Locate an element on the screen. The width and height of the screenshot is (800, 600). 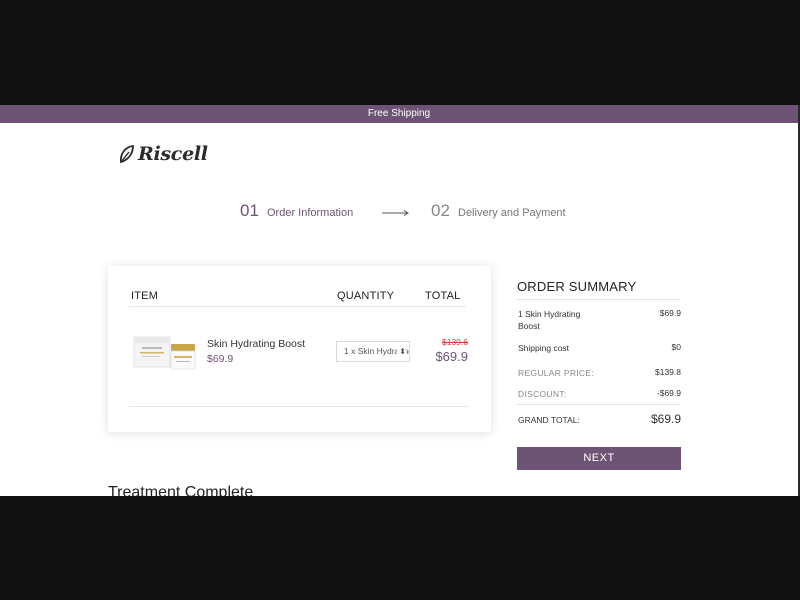
product-image is located at coordinates (164, 353).